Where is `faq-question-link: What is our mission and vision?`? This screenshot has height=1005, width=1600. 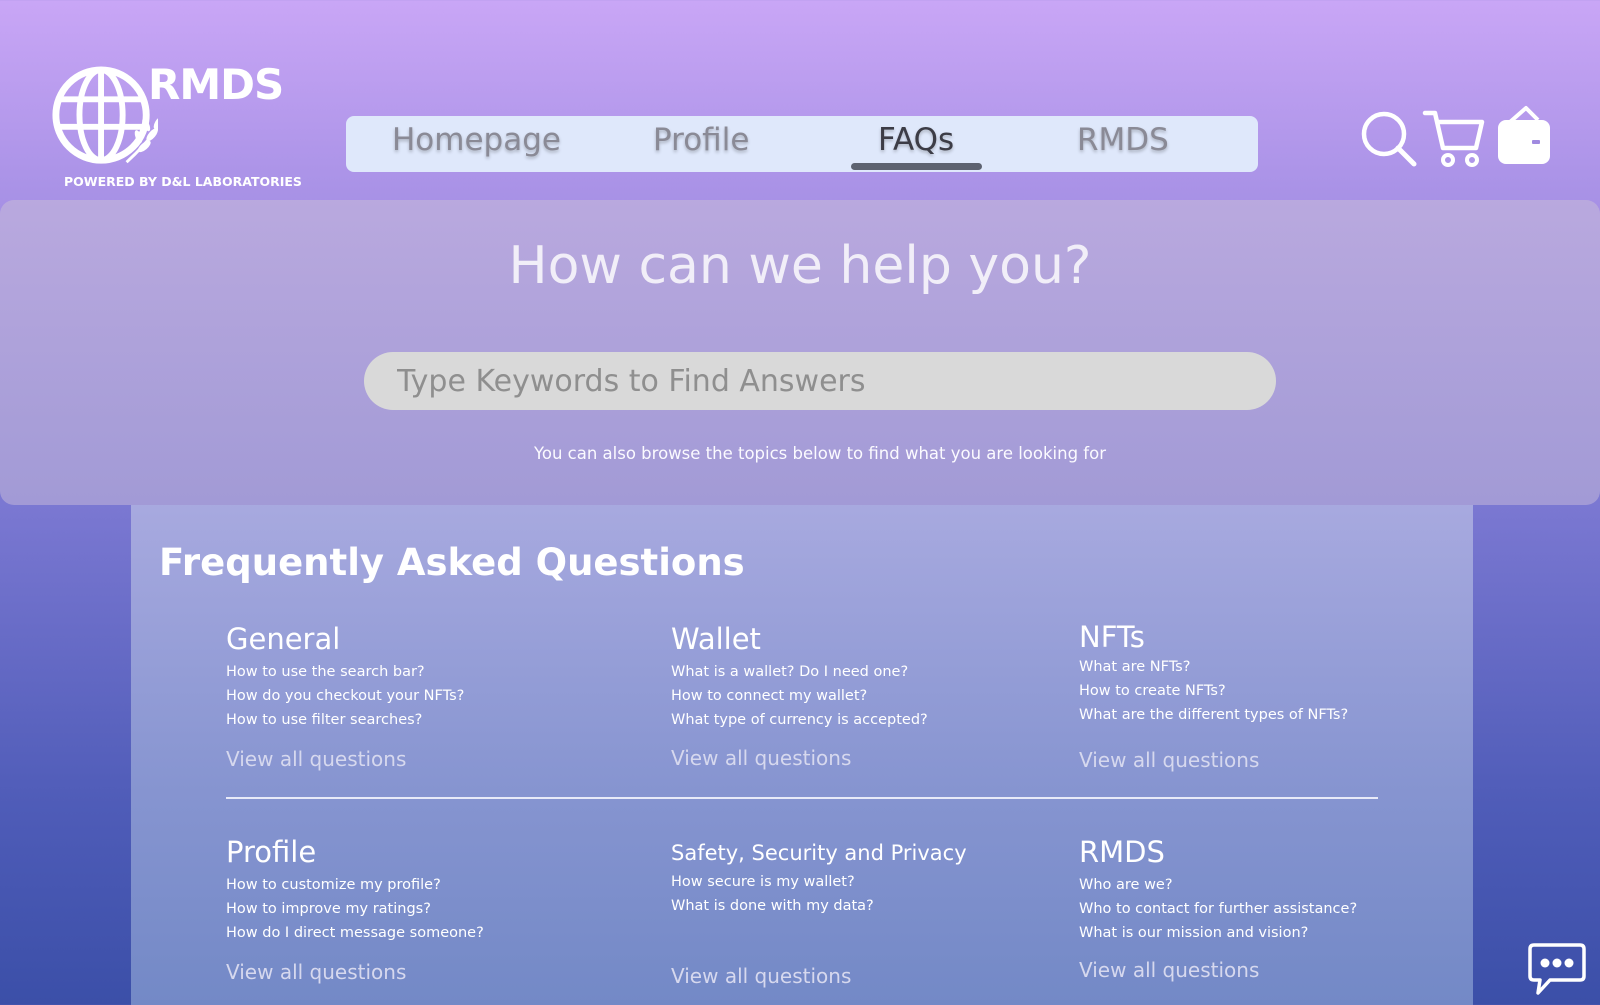 faq-question-link: What is our mission and vision? is located at coordinates (1218, 933).